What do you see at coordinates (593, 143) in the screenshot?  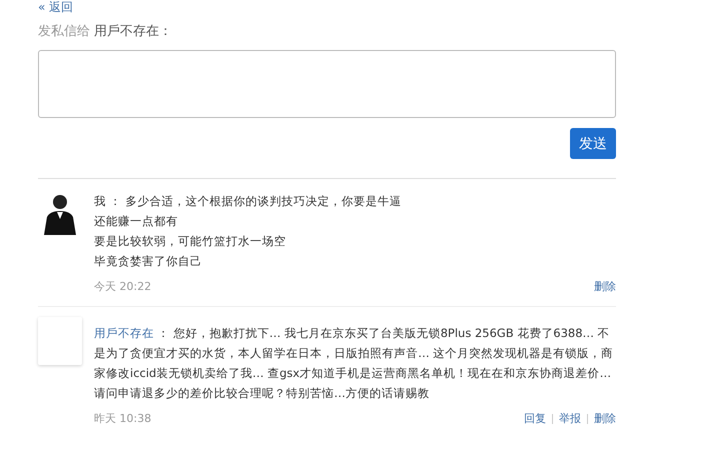 I see `send-button: 发送` at bounding box center [593, 143].